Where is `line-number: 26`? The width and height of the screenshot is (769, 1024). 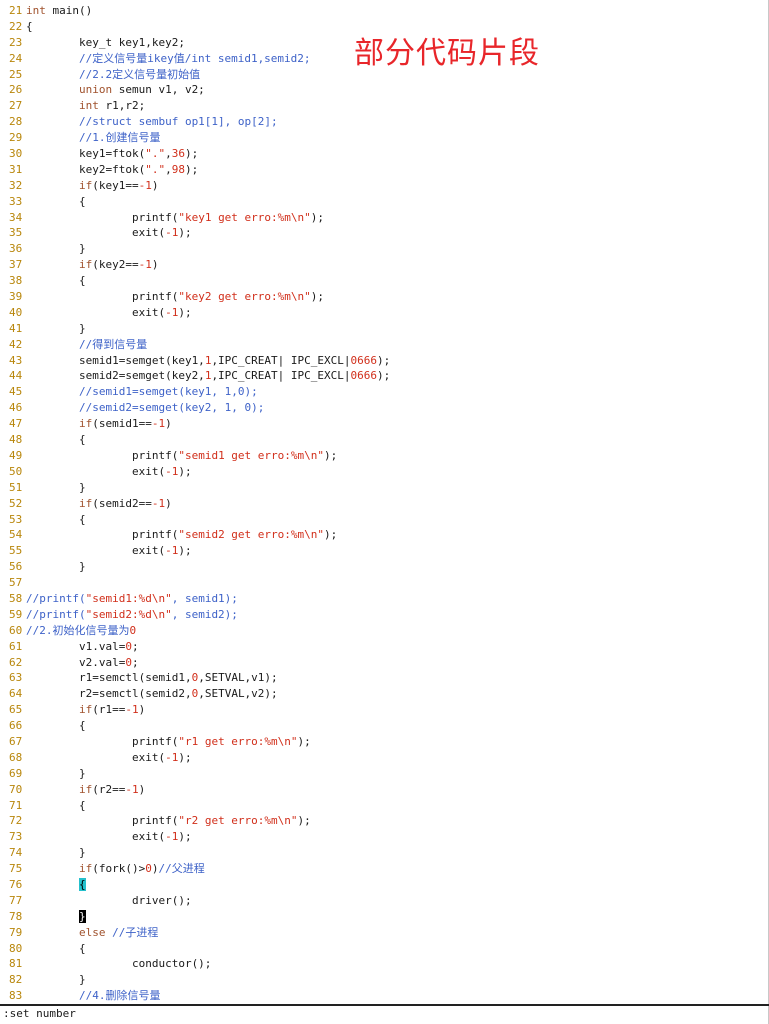
line-number: 26 is located at coordinates (16, 90).